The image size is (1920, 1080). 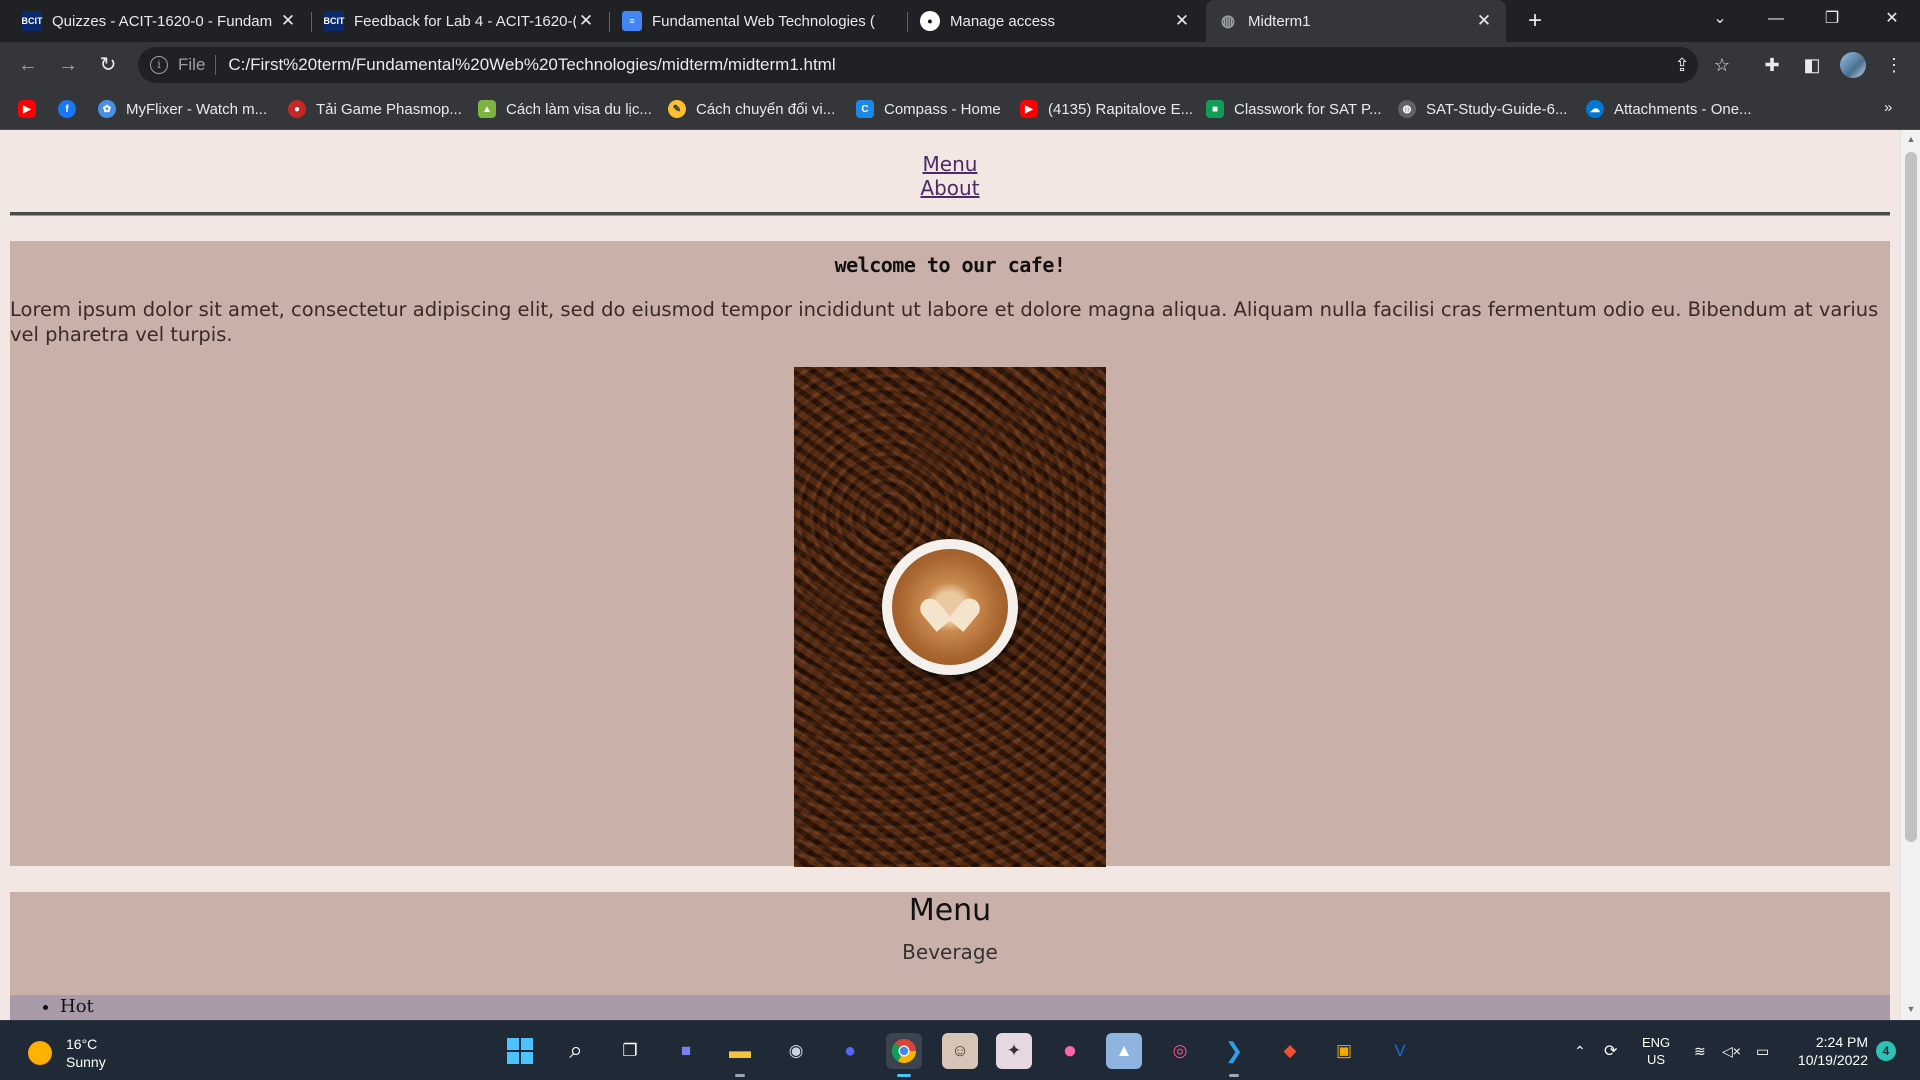 I want to click on scroll-down-arrow: ▼, so click(x=1911, y=1009).